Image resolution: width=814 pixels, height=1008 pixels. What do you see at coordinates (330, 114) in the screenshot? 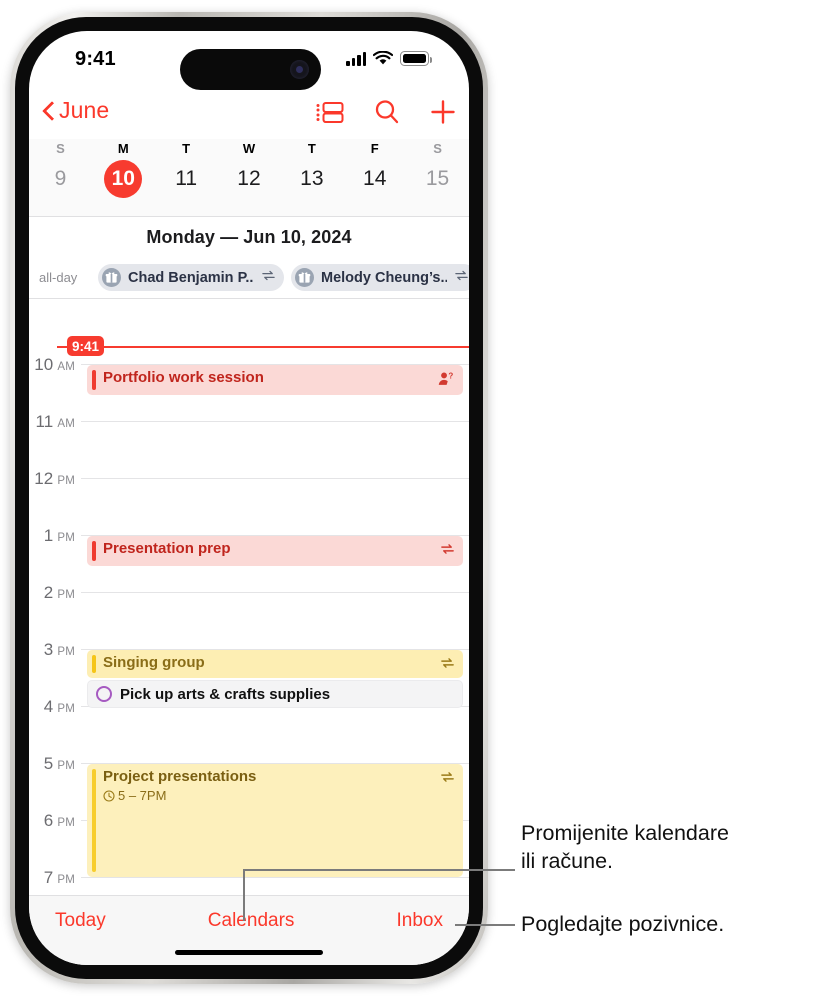
I see `list-view-icon` at bounding box center [330, 114].